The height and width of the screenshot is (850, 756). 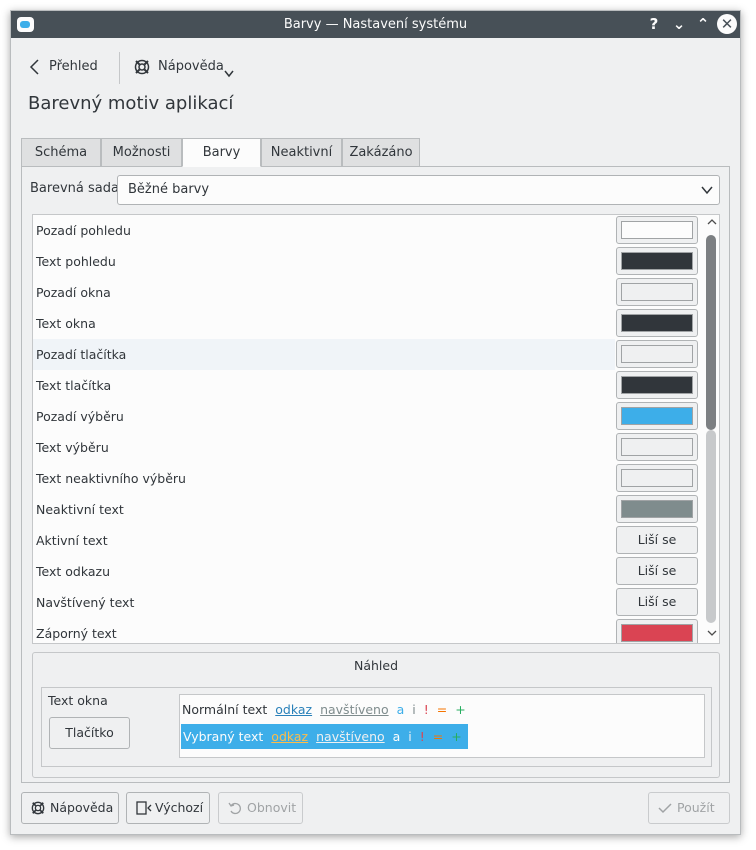 What do you see at coordinates (703, 24) in the screenshot?
I see `maximize-icon: ⌃` at bounding box center [703, 24].